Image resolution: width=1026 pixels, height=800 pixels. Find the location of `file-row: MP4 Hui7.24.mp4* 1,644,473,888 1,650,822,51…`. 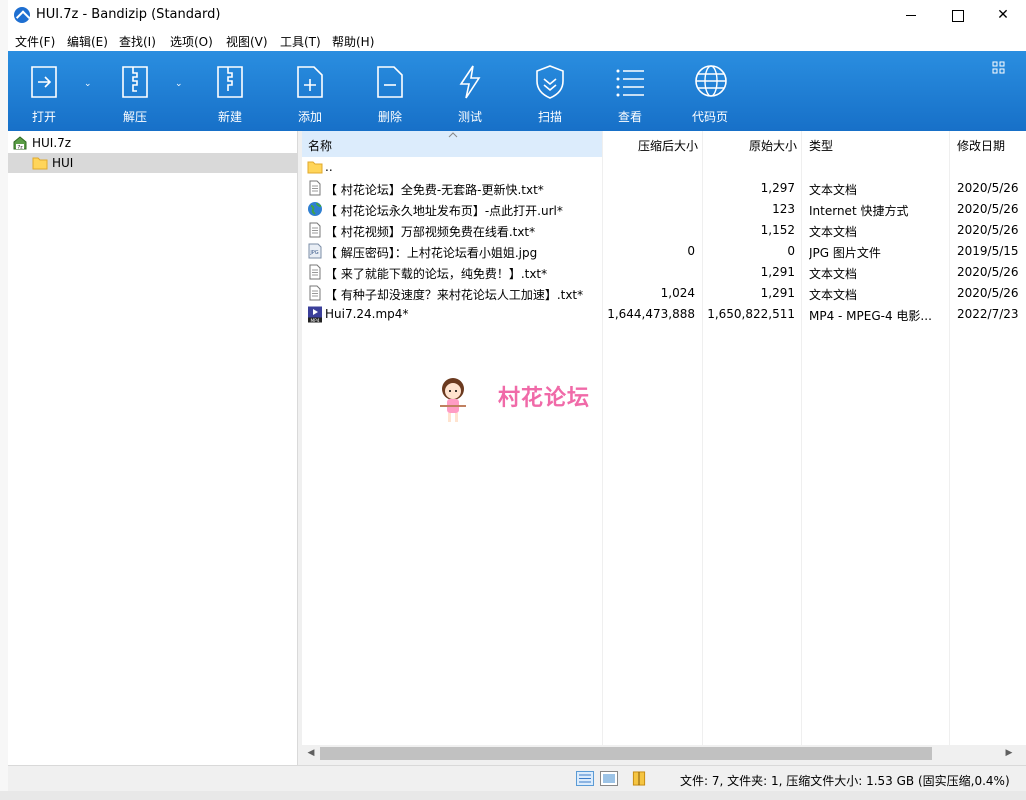

file-row: MP4 Hui7.24.mp4* 1,644,473,888 1,650,822,51… is located at coordinates (664, 314).